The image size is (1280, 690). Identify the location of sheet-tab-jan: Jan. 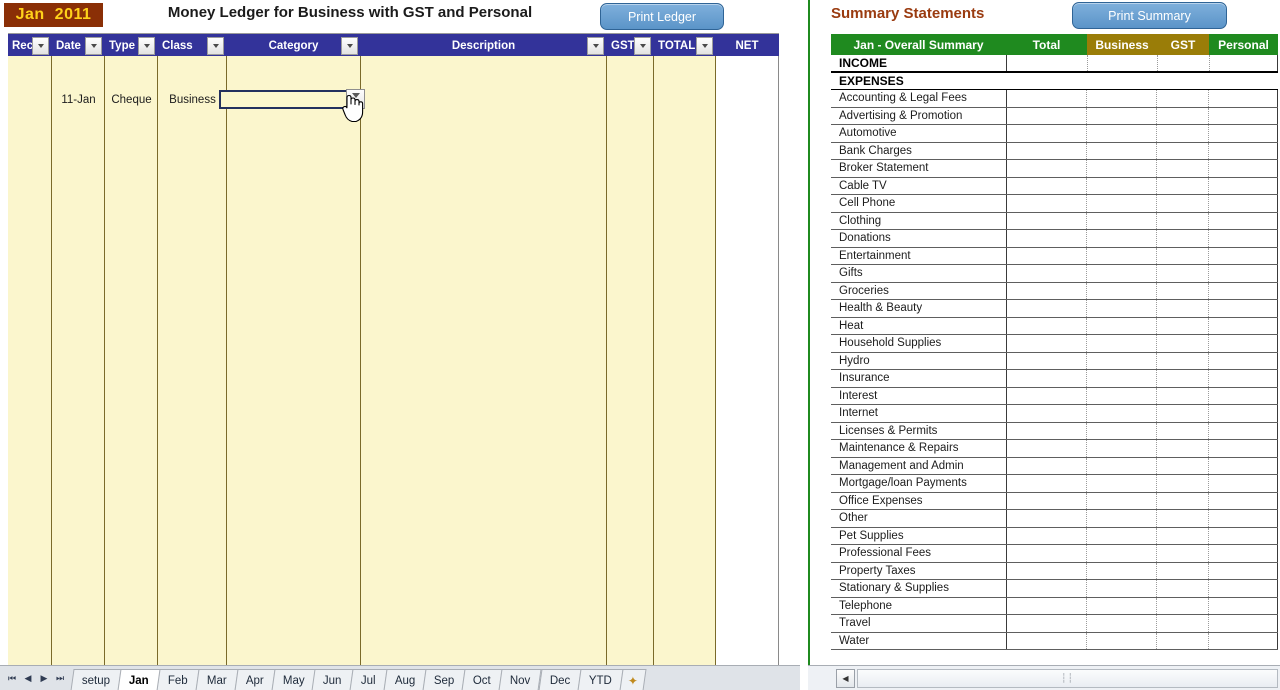
(139, 679).